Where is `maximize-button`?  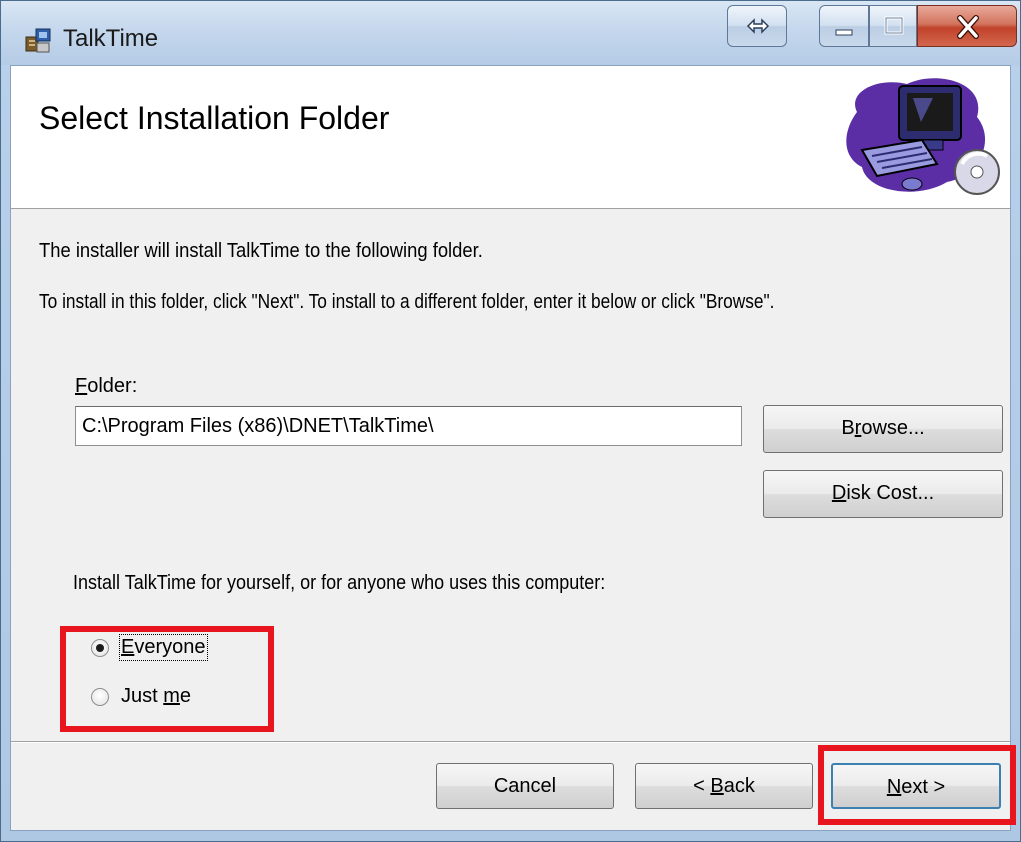 maximize-button is located at coordinates (893, 26).